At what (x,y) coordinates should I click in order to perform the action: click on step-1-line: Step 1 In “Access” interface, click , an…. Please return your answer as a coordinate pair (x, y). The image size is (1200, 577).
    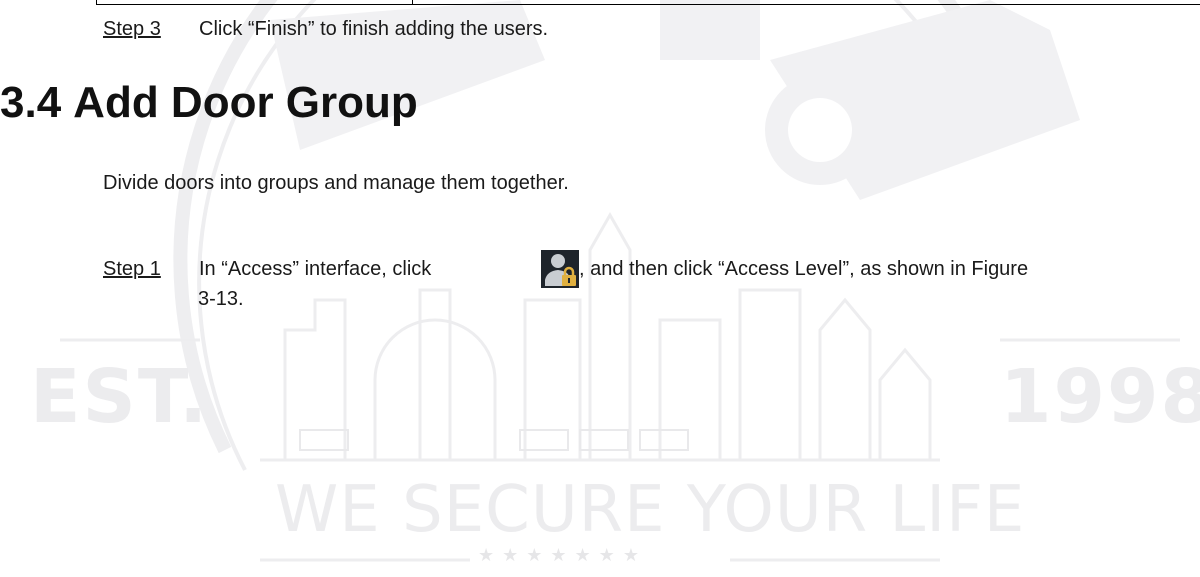
    Looking at the image, I should click on (603, 269).